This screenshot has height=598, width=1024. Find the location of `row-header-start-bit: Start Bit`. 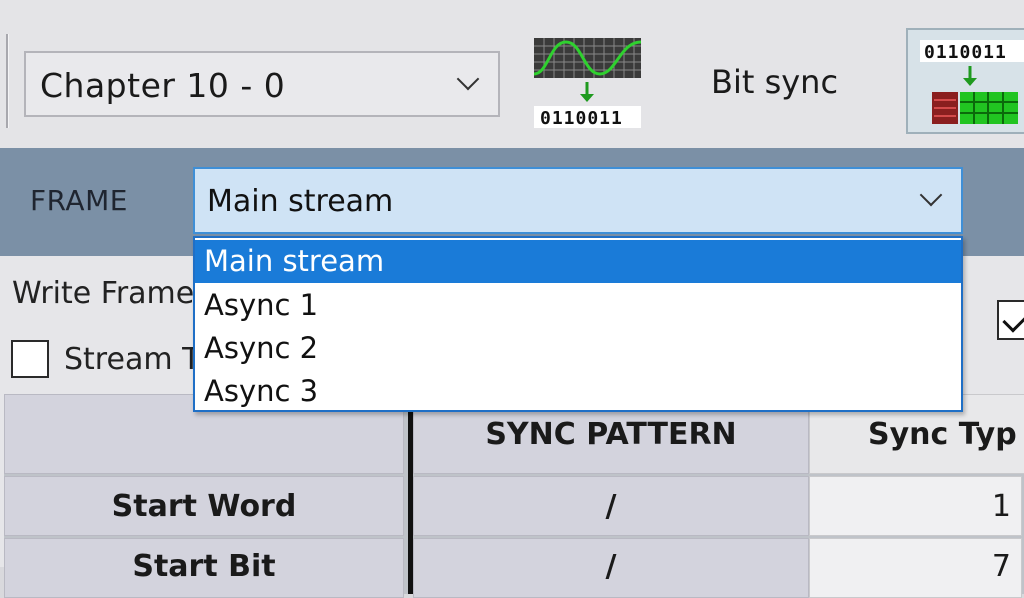

row-header-start-bit: Start Bit is located at coordinates (204, 568).